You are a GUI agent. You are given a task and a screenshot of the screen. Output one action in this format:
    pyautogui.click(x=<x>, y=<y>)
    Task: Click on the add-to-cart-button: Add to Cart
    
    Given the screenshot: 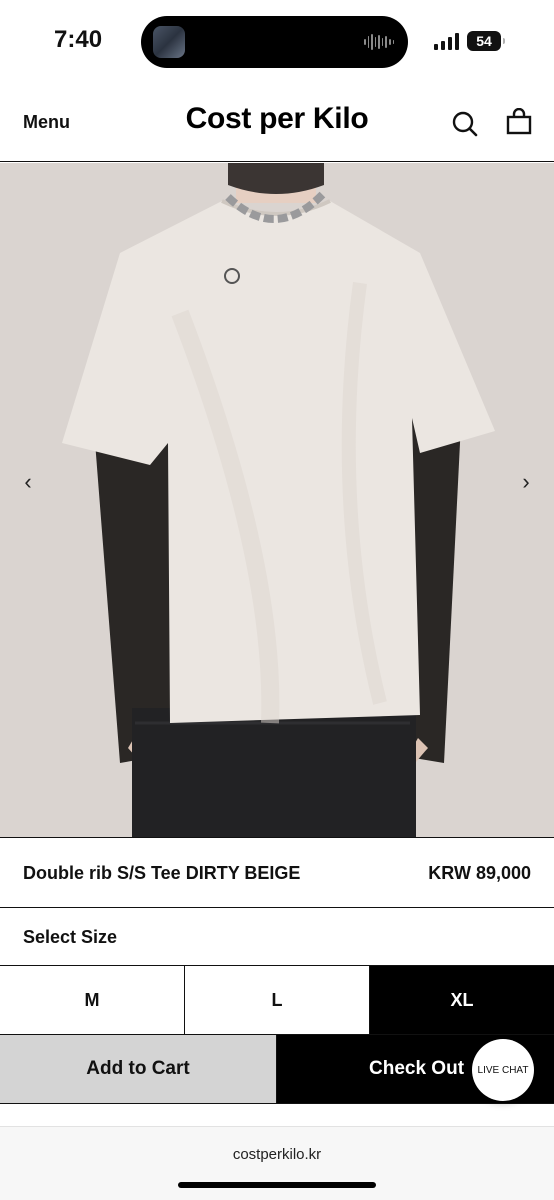 What is the action you would take?
    pyautogui.click(x=138, y=1069)
    